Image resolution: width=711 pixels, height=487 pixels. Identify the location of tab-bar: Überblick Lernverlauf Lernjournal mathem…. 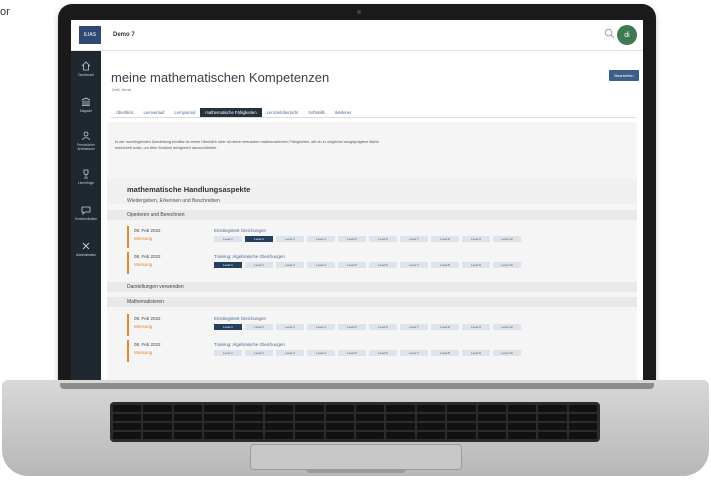
(373, 112).